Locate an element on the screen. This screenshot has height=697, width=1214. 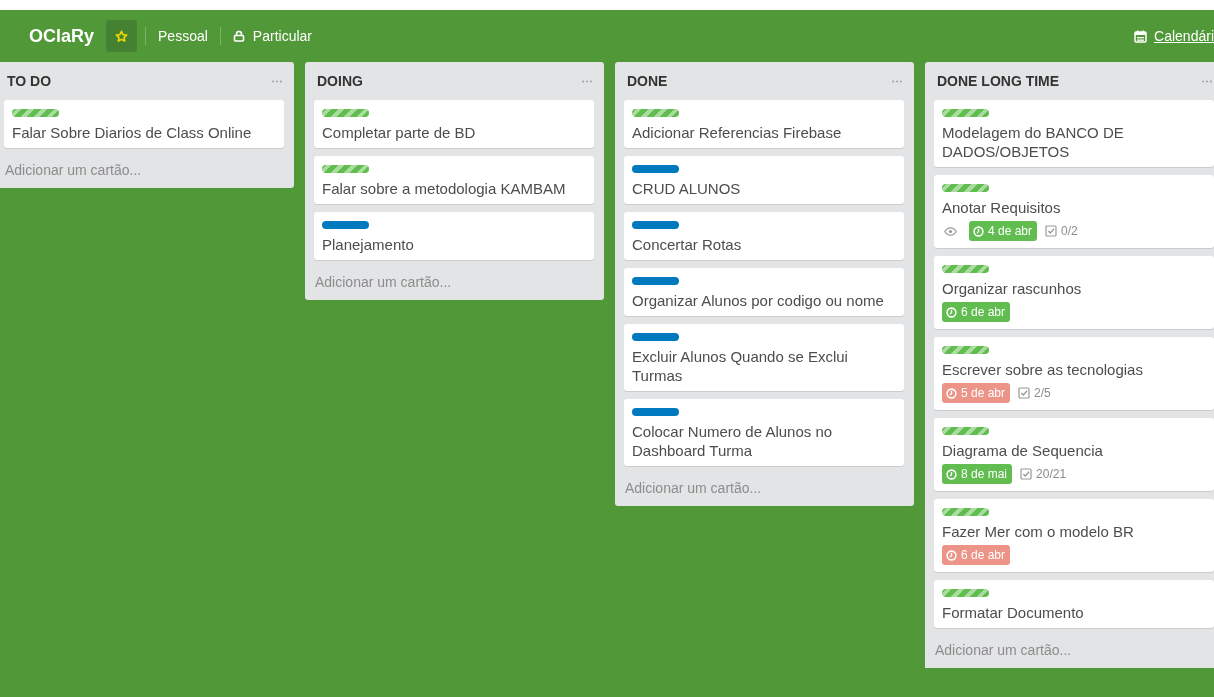
card: Diagrama de Sequencia 8 de mai 20/21 is located at coordinates (1074, 454).